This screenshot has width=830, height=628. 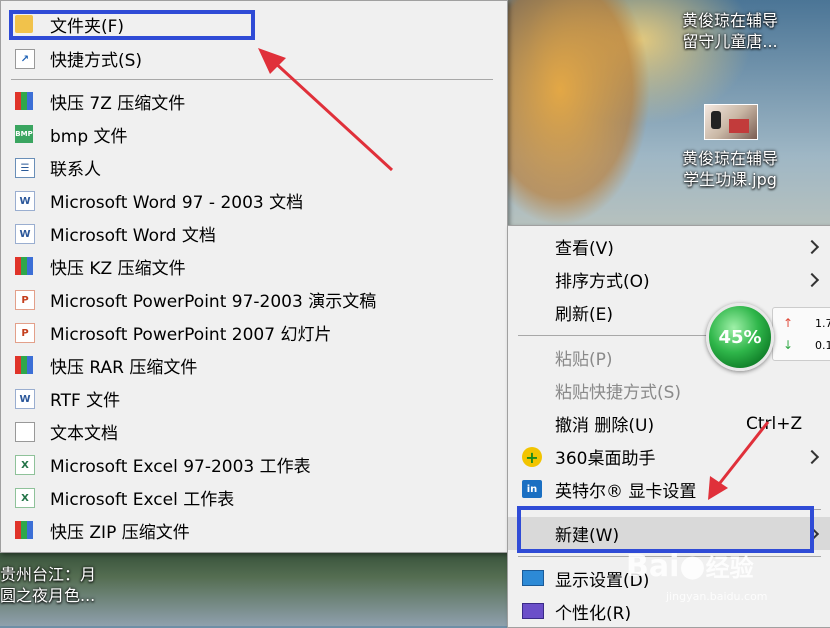 What do you see at coordinates (120, 533) in the screenshot?
I see `new-submenu-item-label: 快压 ZIP 压缩文件` at bounding box center [120, 533].